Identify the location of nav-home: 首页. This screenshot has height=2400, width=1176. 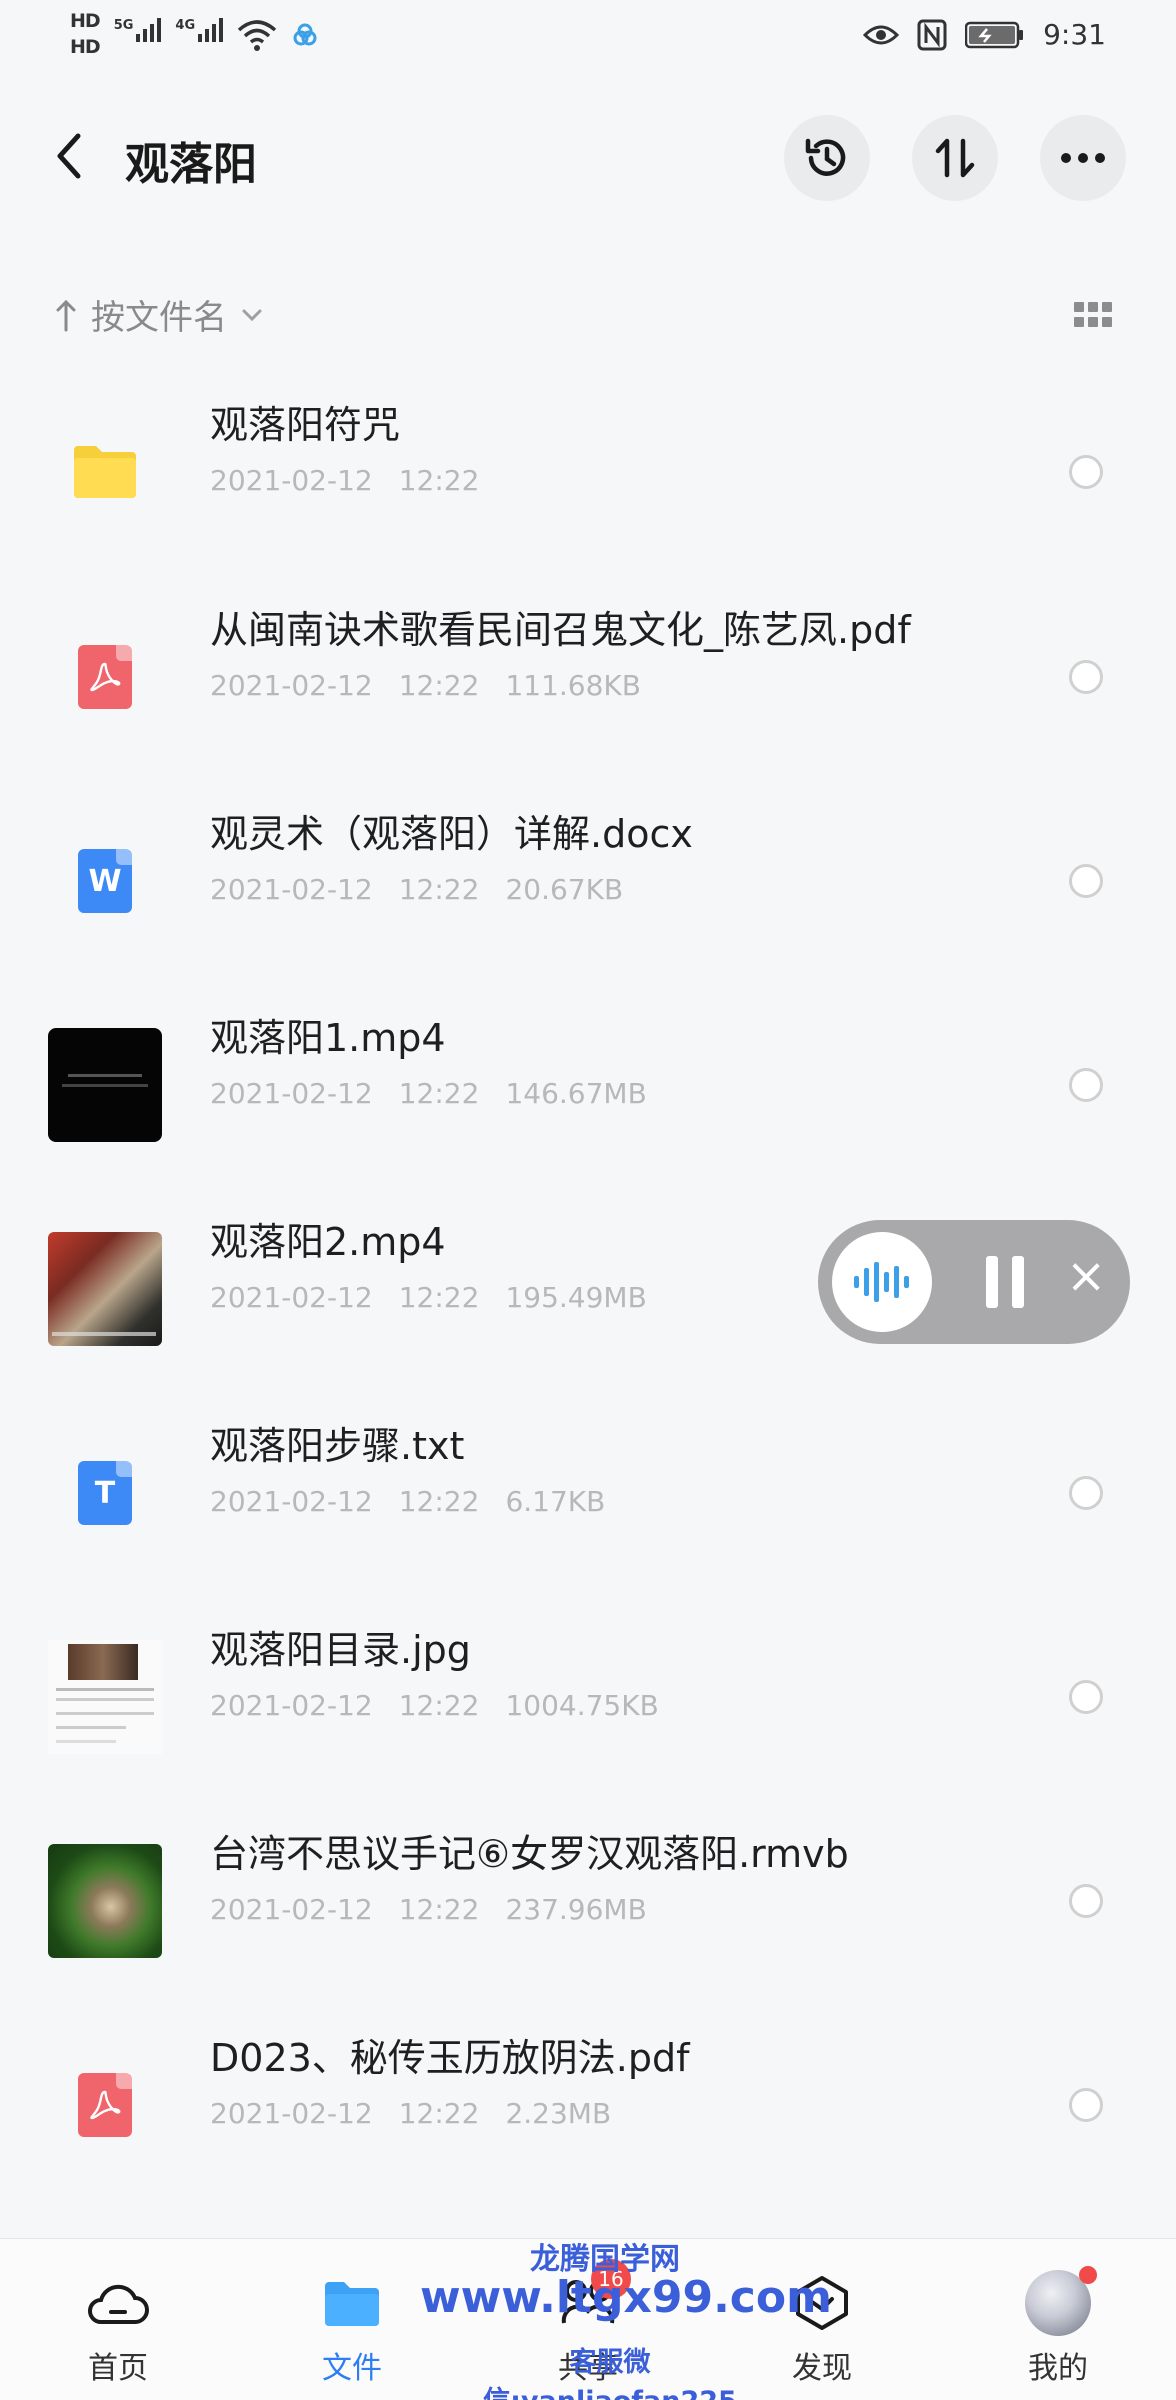
(118, 2319).